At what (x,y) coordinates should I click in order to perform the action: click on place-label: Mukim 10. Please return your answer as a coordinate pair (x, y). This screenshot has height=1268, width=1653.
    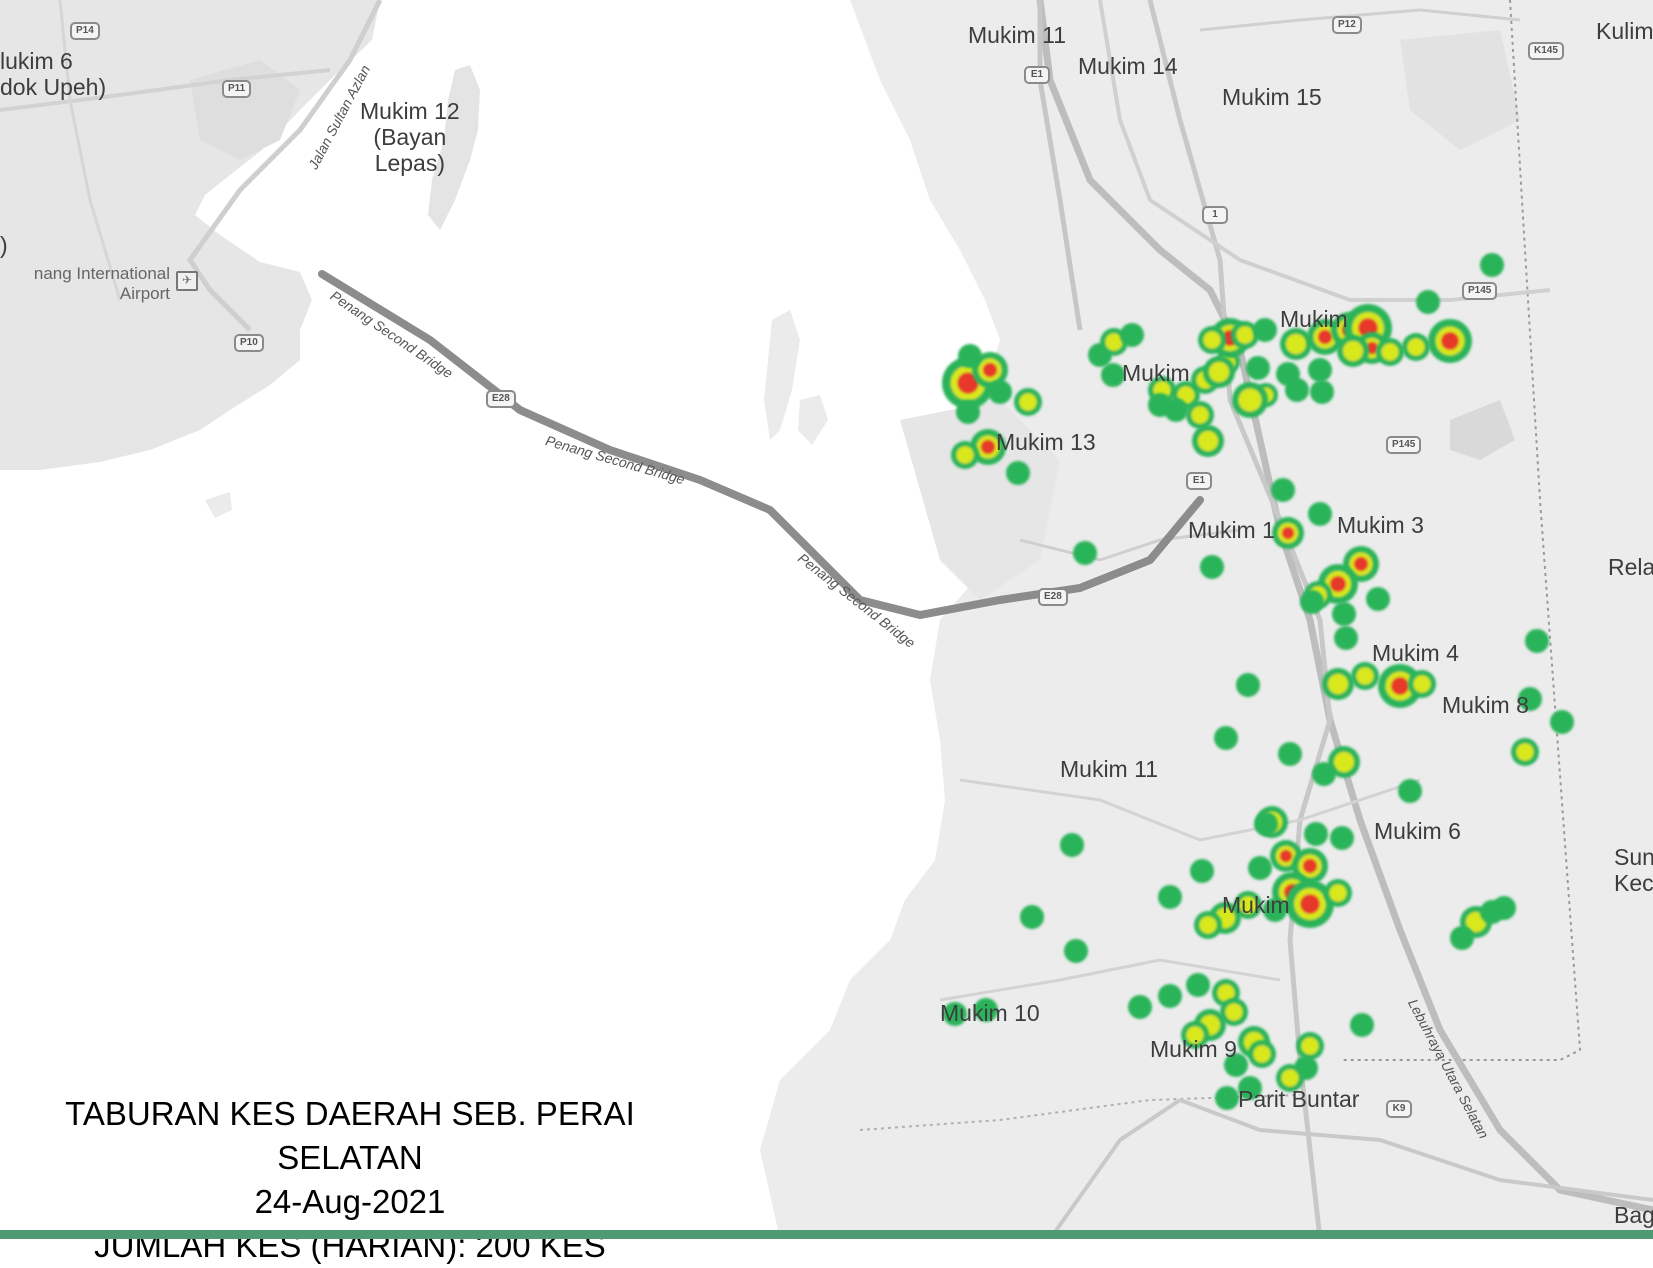
    Looking at the image, I should click on (990, 1013).